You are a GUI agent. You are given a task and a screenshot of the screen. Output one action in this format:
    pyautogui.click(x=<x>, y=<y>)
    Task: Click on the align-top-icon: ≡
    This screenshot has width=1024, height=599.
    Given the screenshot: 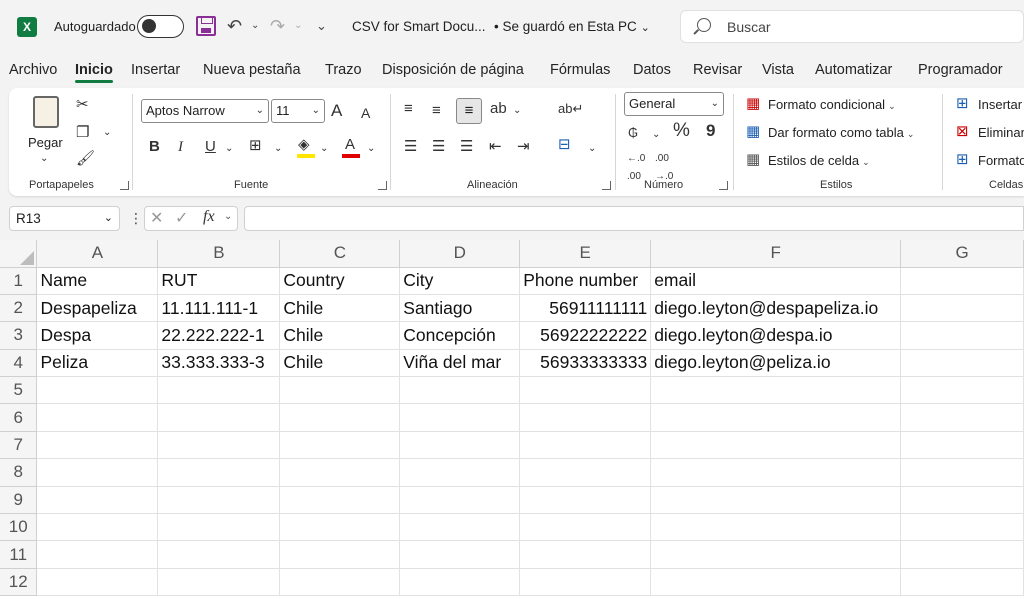 What is the action you would take?
    pyautogui.click(x=408, y=109)
    